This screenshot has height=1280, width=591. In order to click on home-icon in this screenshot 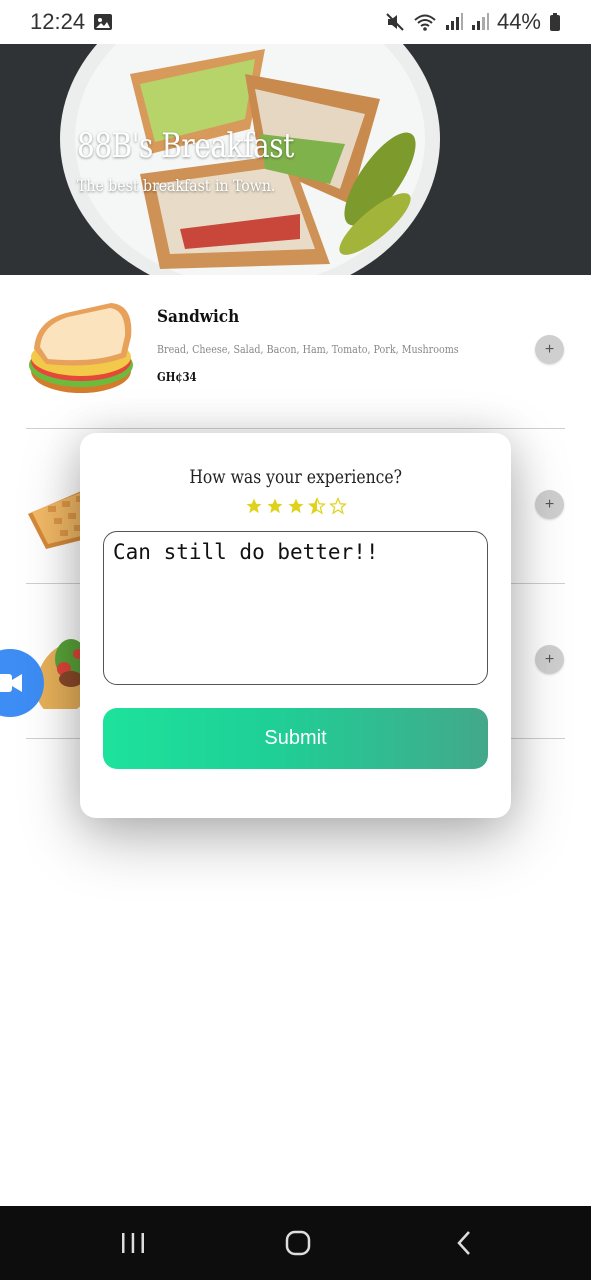, I will do `click(298, 1243)`.